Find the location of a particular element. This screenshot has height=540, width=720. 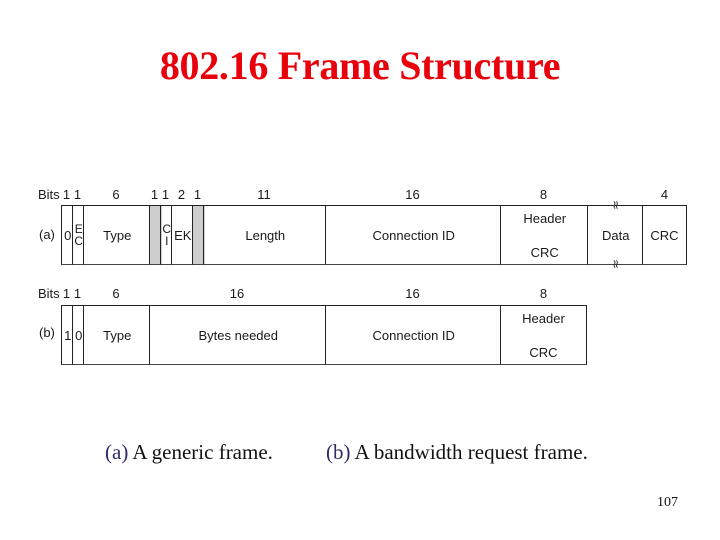

bits-label-b: Bits is located at coordinates (49, 293).